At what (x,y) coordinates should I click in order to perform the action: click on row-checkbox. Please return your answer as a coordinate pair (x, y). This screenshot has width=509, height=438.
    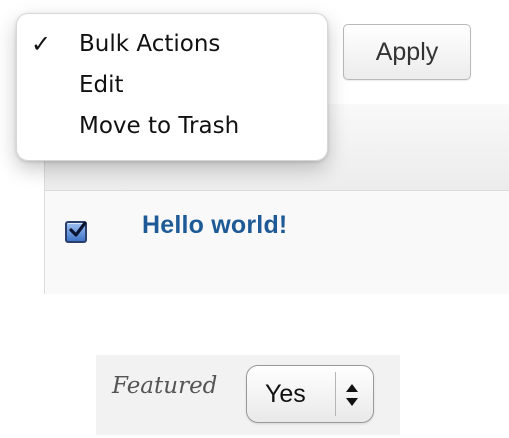
    Looking at the image, I should click on (76, 232).